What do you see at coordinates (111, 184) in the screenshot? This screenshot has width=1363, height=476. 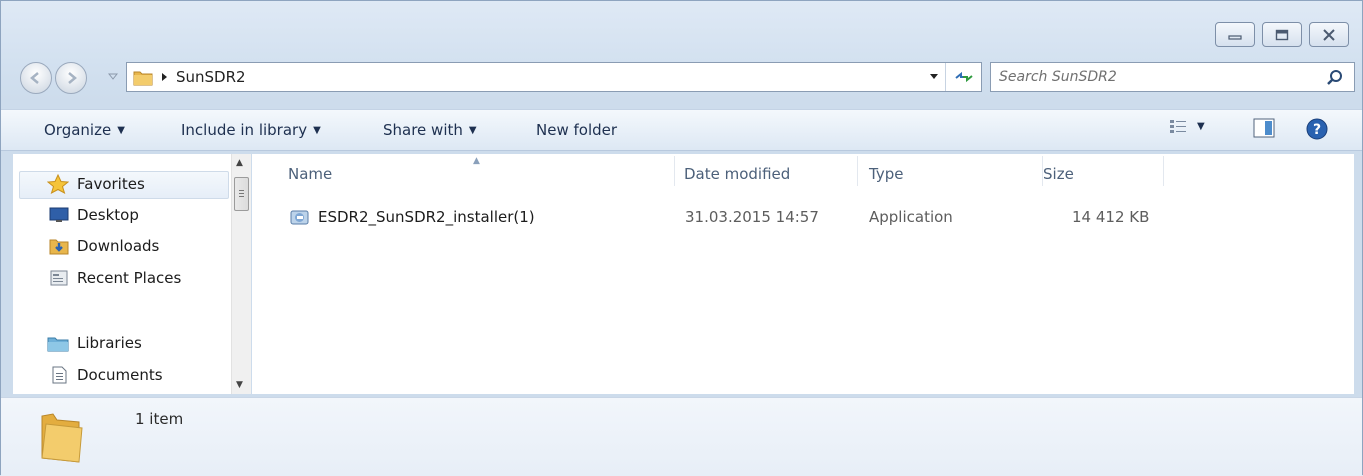 I see `nav-favorites-label: Favorites` at bounding box center [111, 184].